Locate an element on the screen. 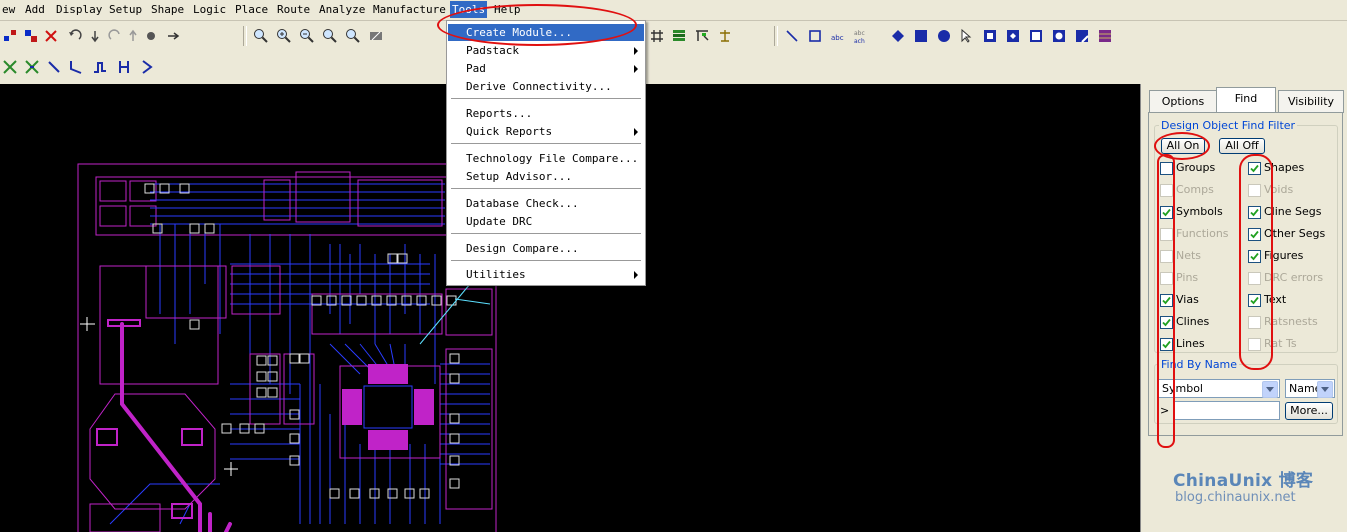 The image size is (1347, 532). balance-icon is located at coordinates (725, 36).